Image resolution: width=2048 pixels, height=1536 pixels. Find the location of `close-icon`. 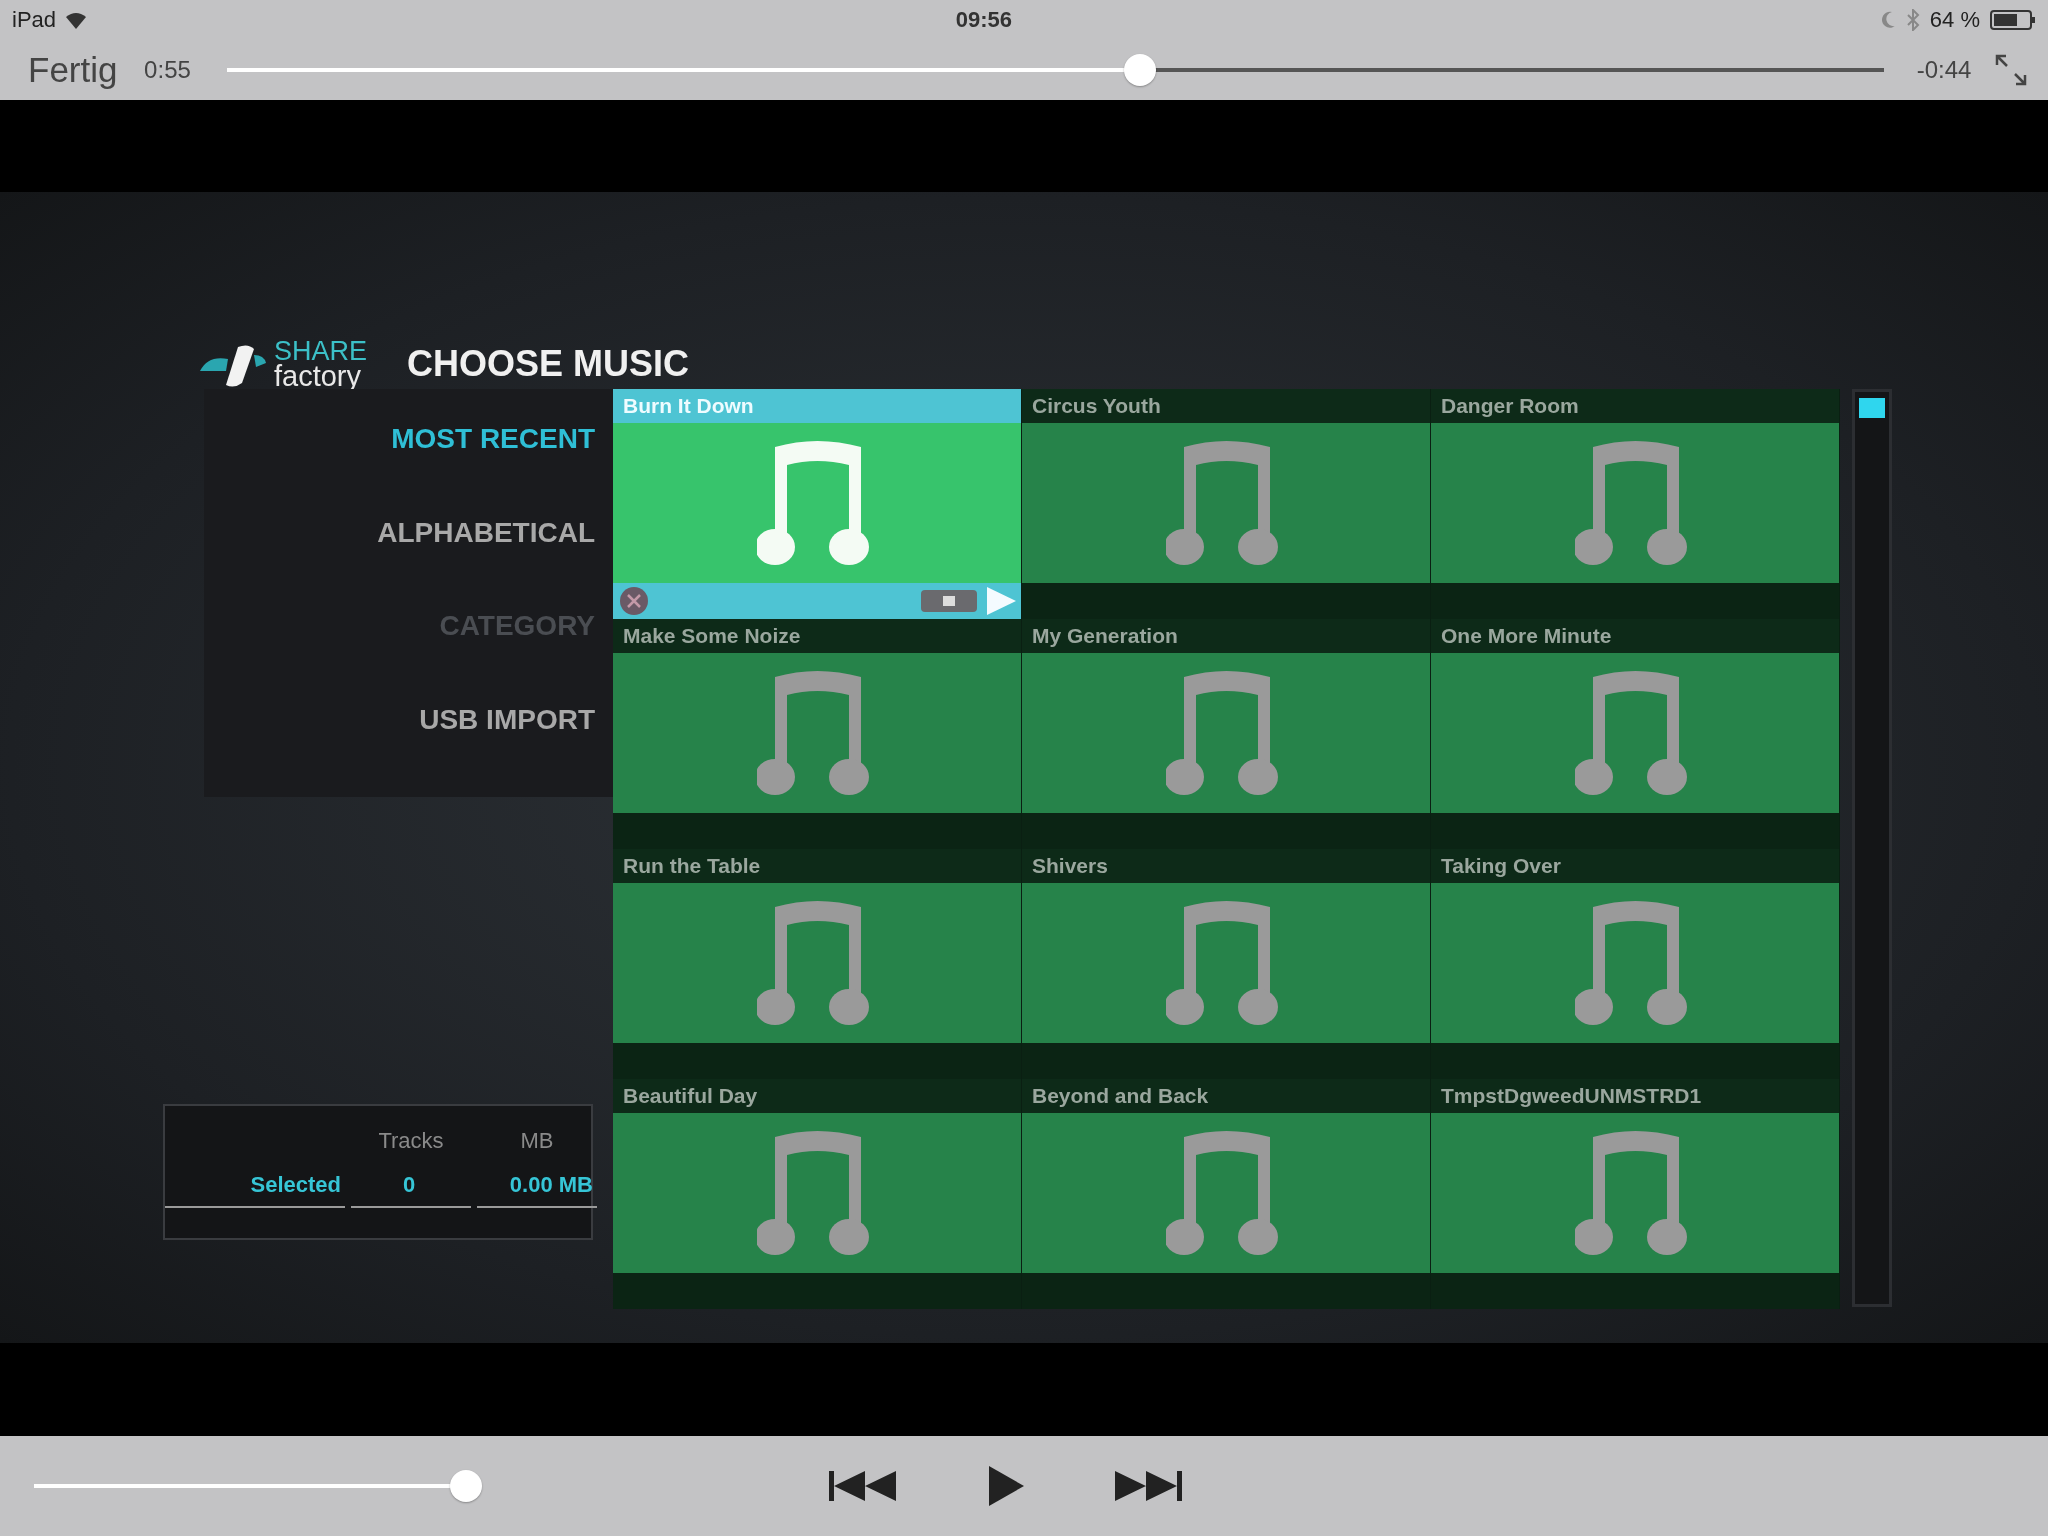

close-icon is located at coordinates (634, 601).